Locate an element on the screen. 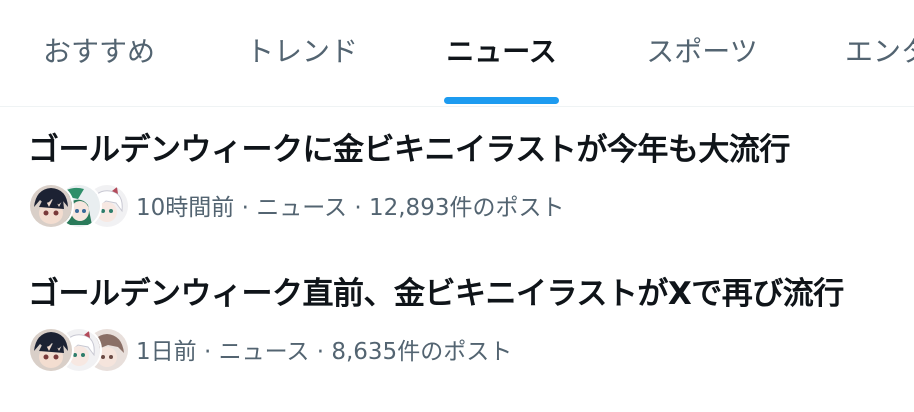  news-meta-row: 1日前 · ニュース · 8,635件のポスト is located at coordinates (468, 350).